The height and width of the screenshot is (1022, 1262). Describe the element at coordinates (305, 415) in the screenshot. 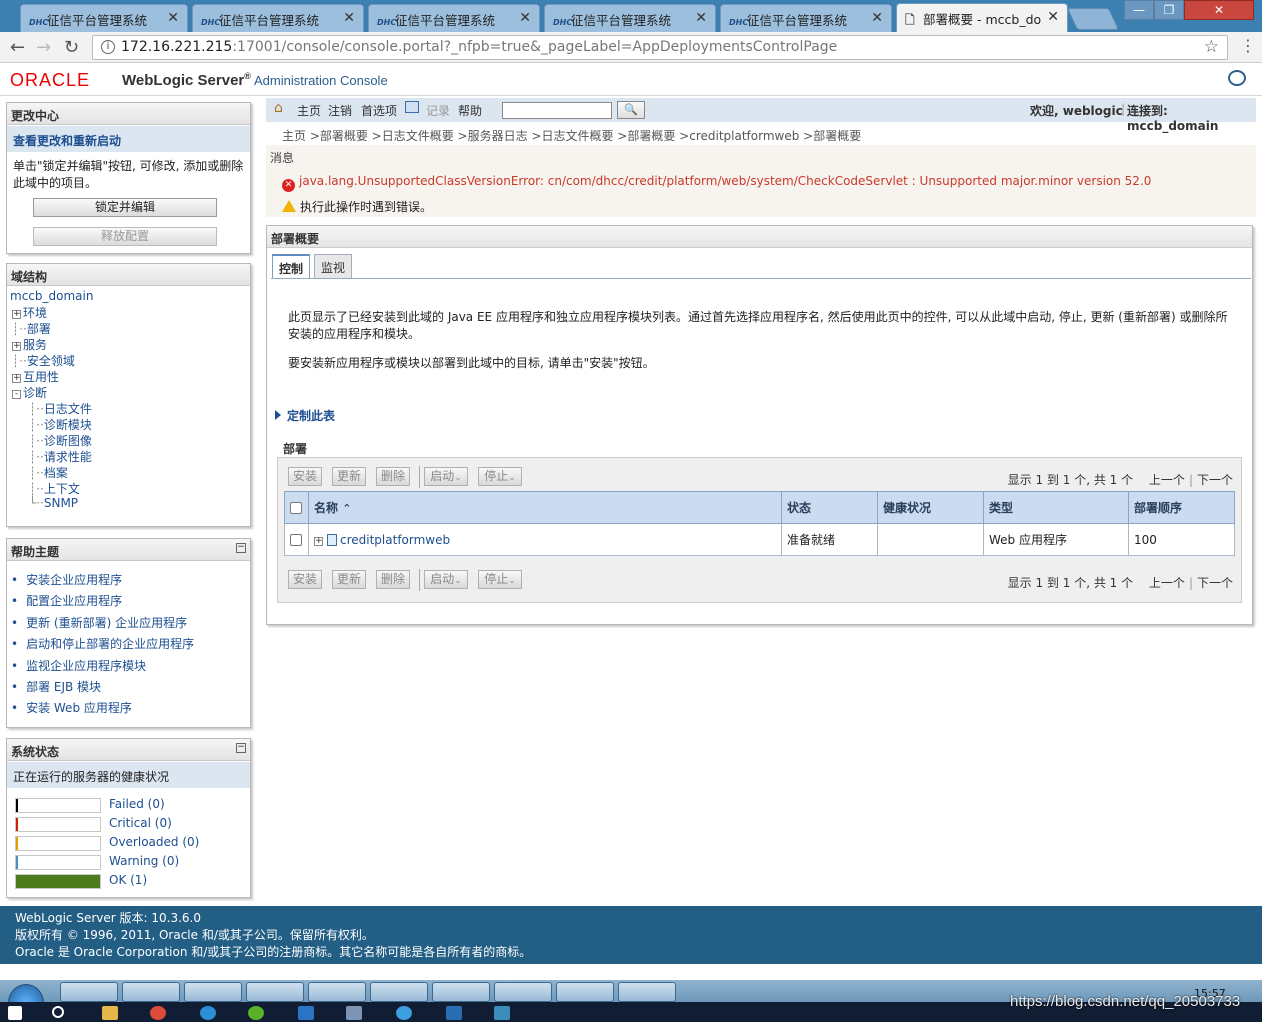

I see `customize-table-link: 定制此表` at that location.